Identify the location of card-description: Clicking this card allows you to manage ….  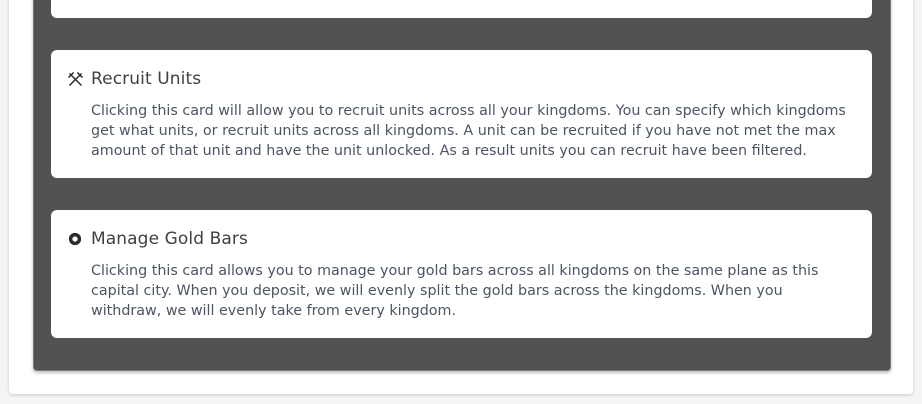
(455, 291).